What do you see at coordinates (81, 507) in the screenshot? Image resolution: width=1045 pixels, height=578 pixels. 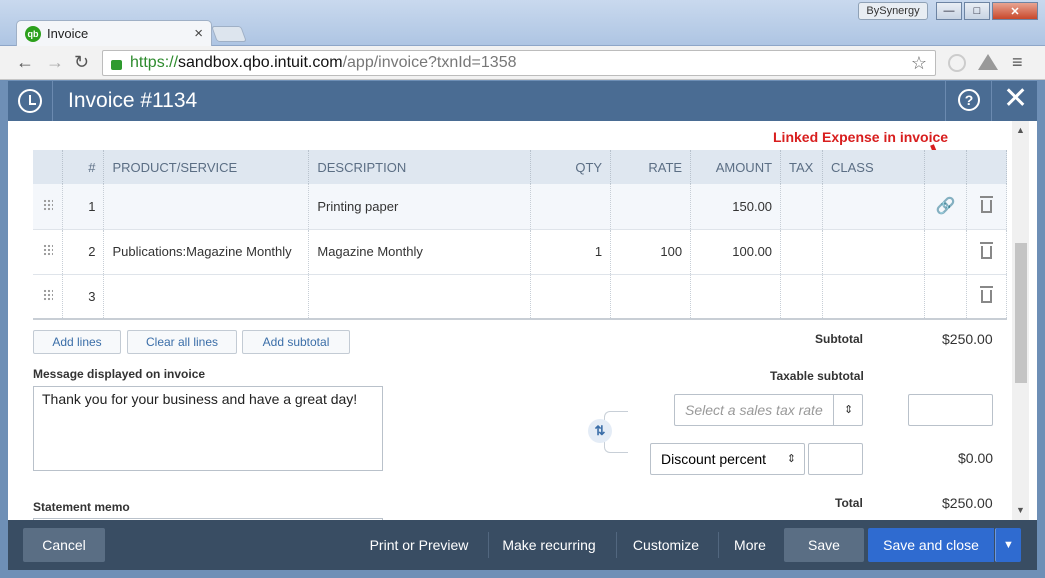 I see `statement-memo-label: Statement memo` at bounding box center [81, 507].